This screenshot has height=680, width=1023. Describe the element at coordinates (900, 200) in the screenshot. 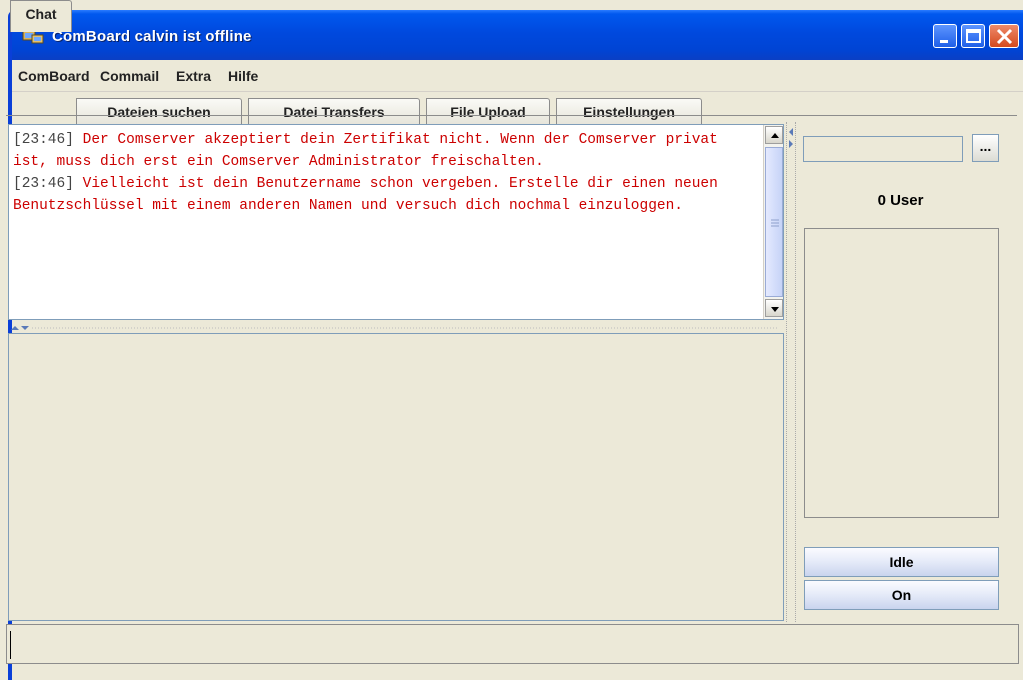

I see `user-count: 0 User` at that location.